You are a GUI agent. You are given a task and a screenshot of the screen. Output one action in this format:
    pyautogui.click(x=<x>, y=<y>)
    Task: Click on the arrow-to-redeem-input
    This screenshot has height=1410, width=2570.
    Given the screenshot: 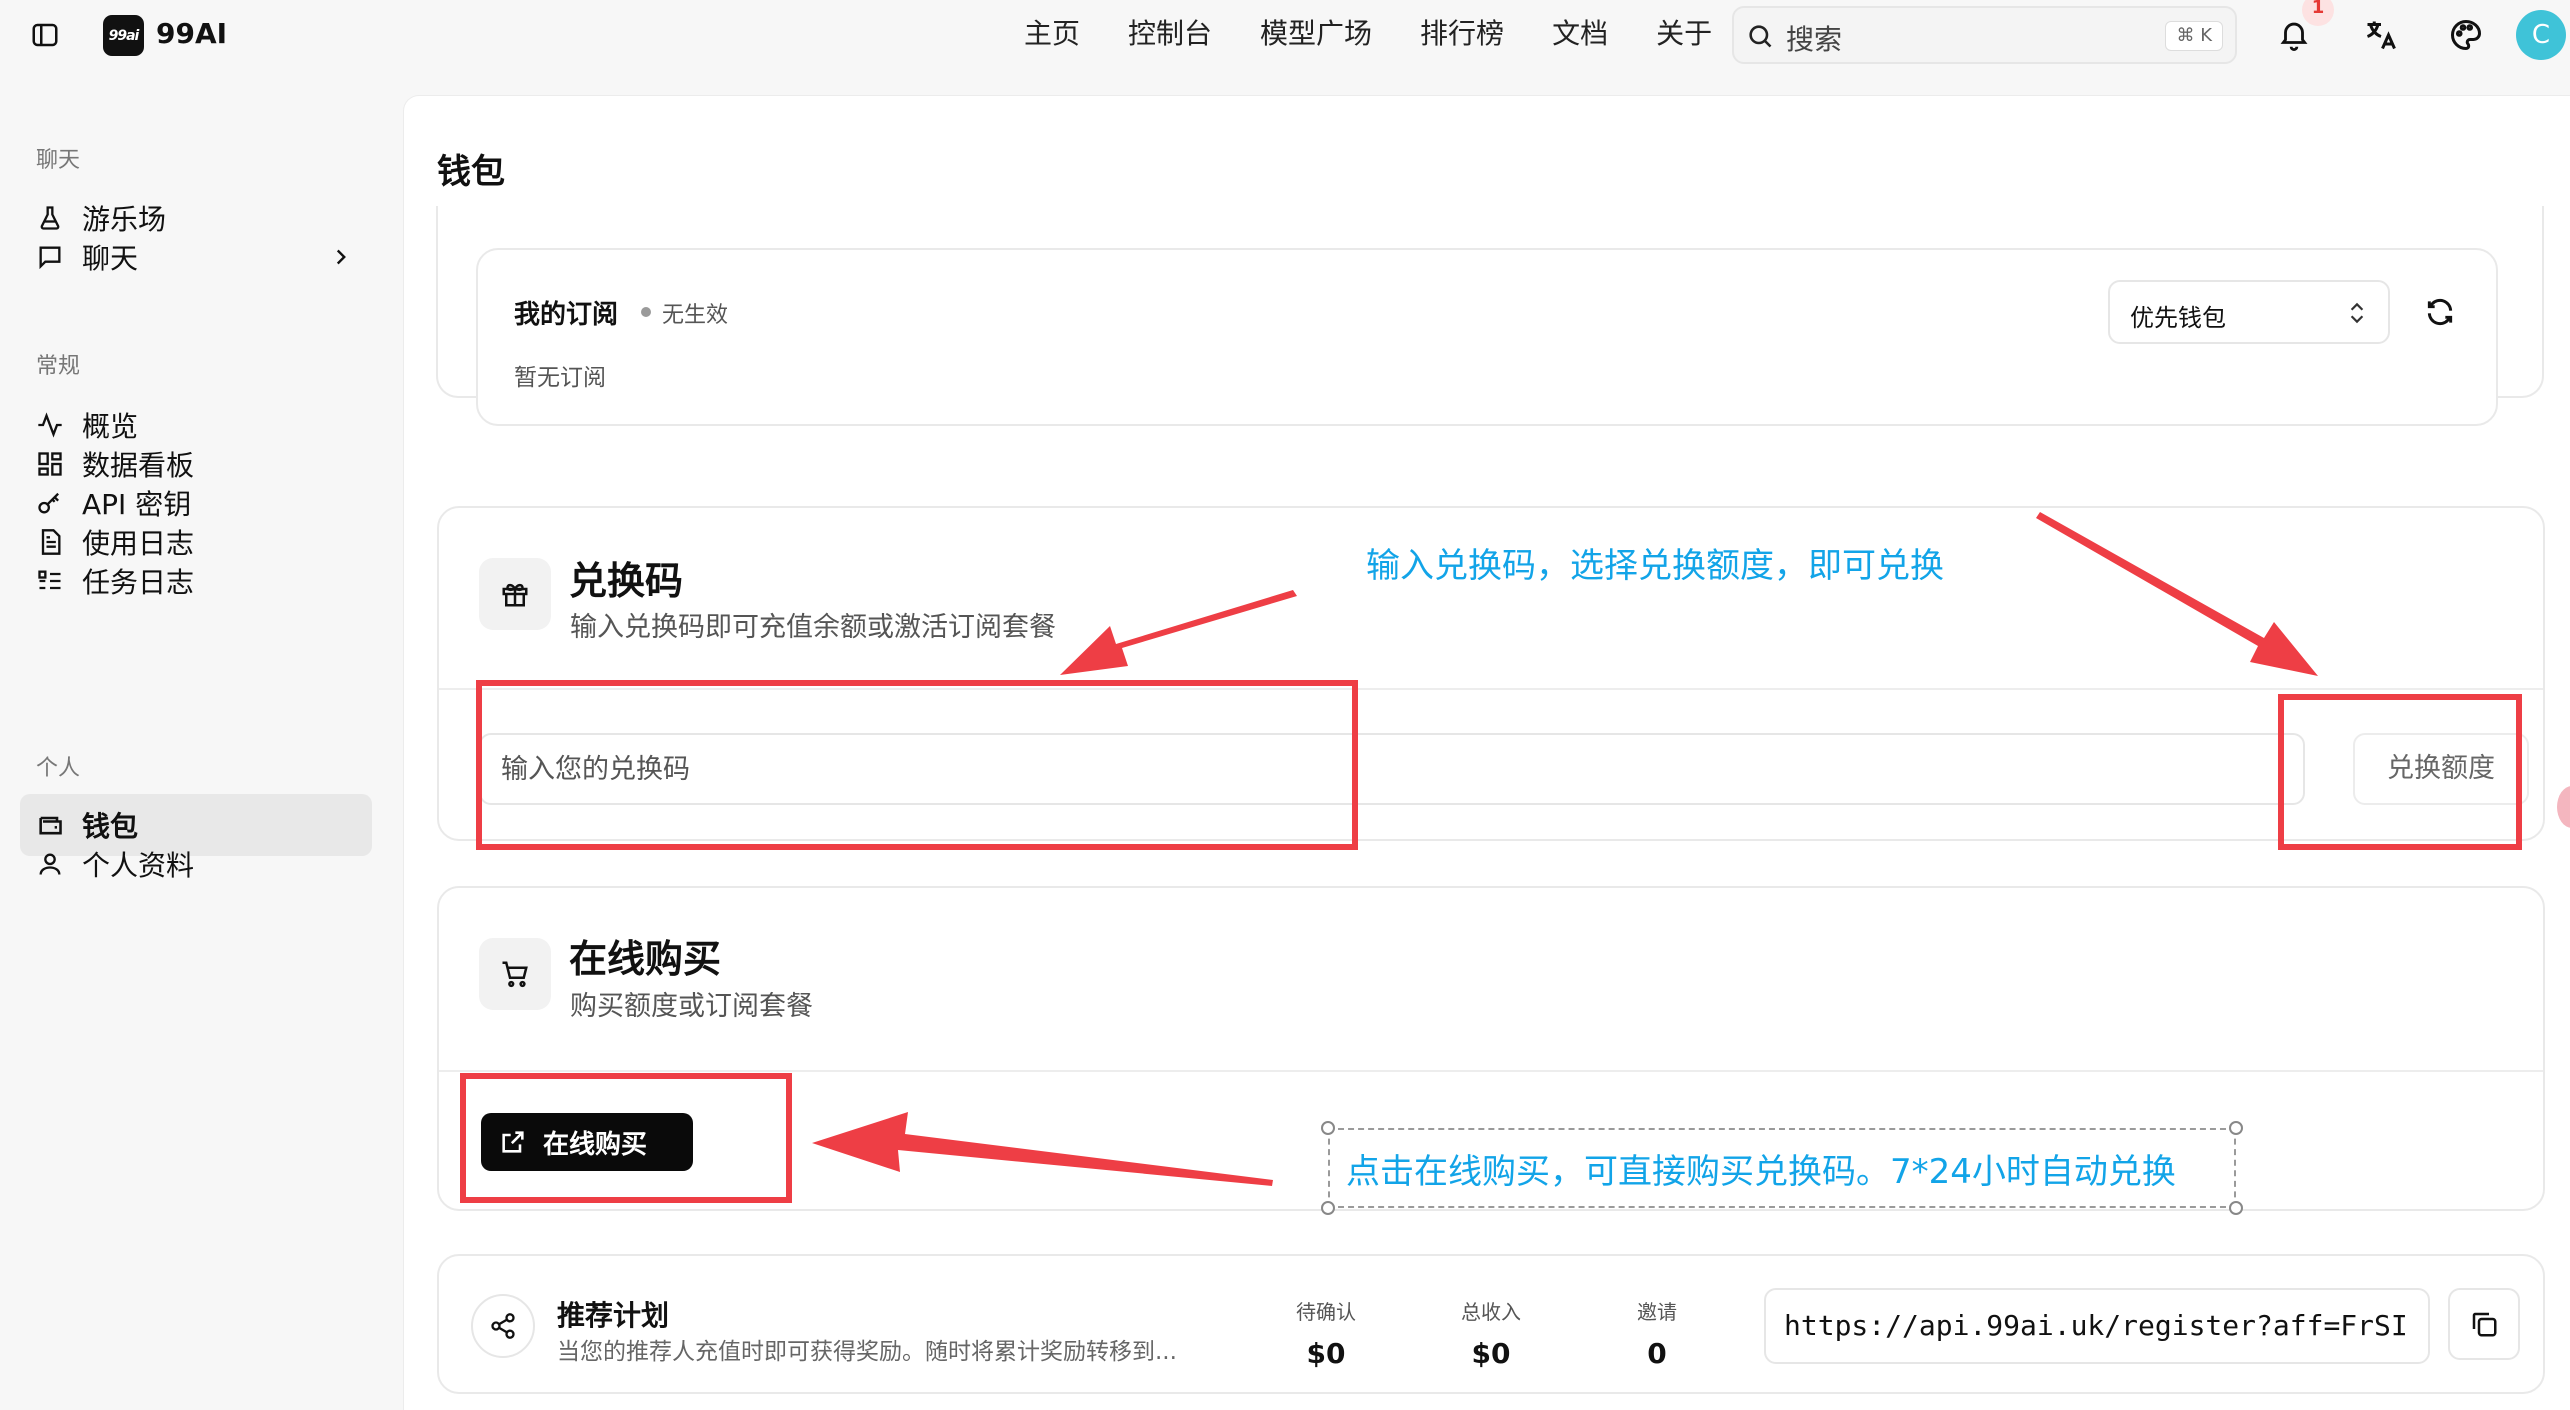 What is the action you would take?
    pyautogui.click(x=1178, y=632)
    